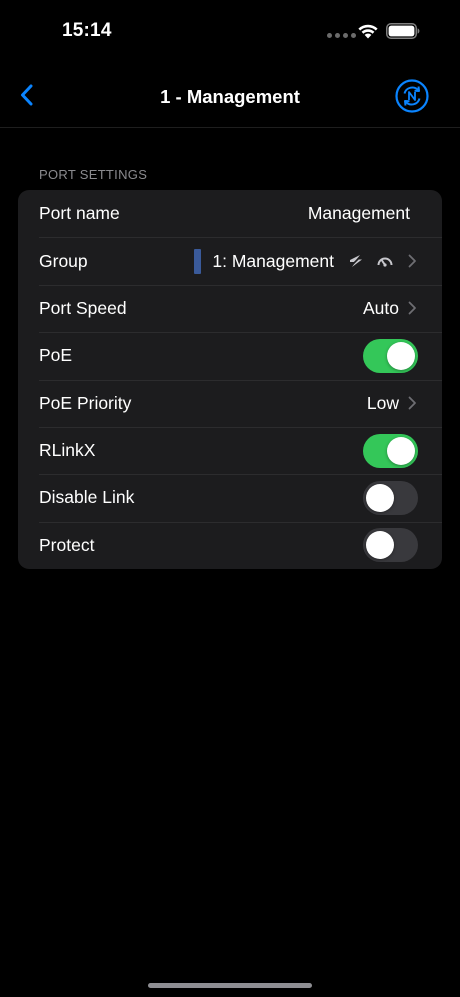  Describe the element at coordinates (381, 307) in the screenshot. I see `port-speed-value: Auto` at that location.